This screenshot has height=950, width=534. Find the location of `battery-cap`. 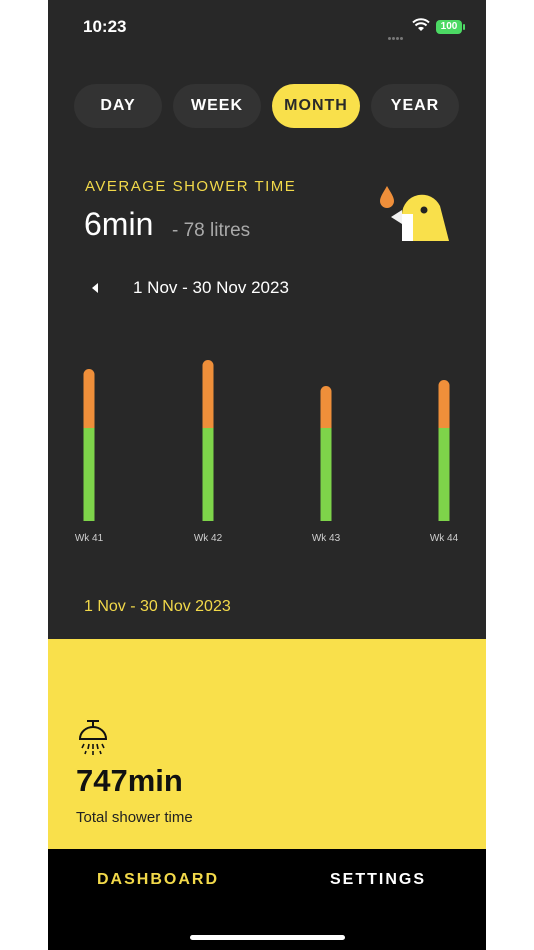

battery-cap is located at coordinates (464, 27).